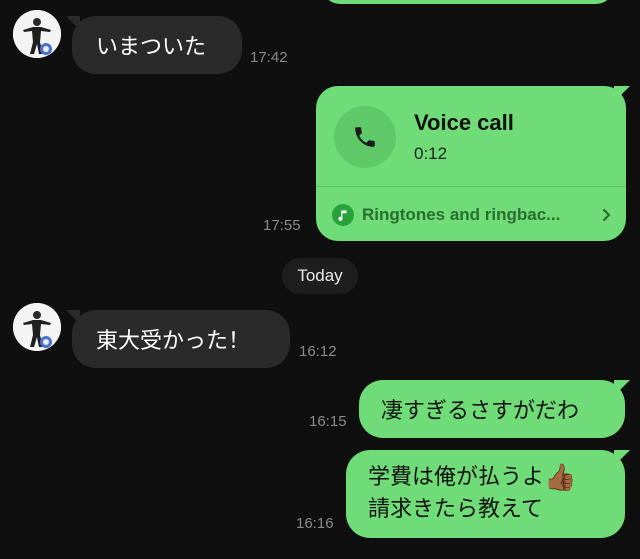 The width and height of the screenshot is (640, 559). I want to click on date-divider: Today, so click(320, 276).